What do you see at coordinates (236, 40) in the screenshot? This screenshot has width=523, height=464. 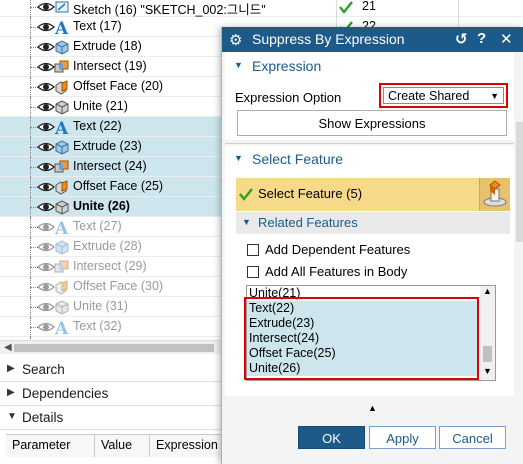 I see `gear-icon: ⚙` at bounding box center [236, 40].